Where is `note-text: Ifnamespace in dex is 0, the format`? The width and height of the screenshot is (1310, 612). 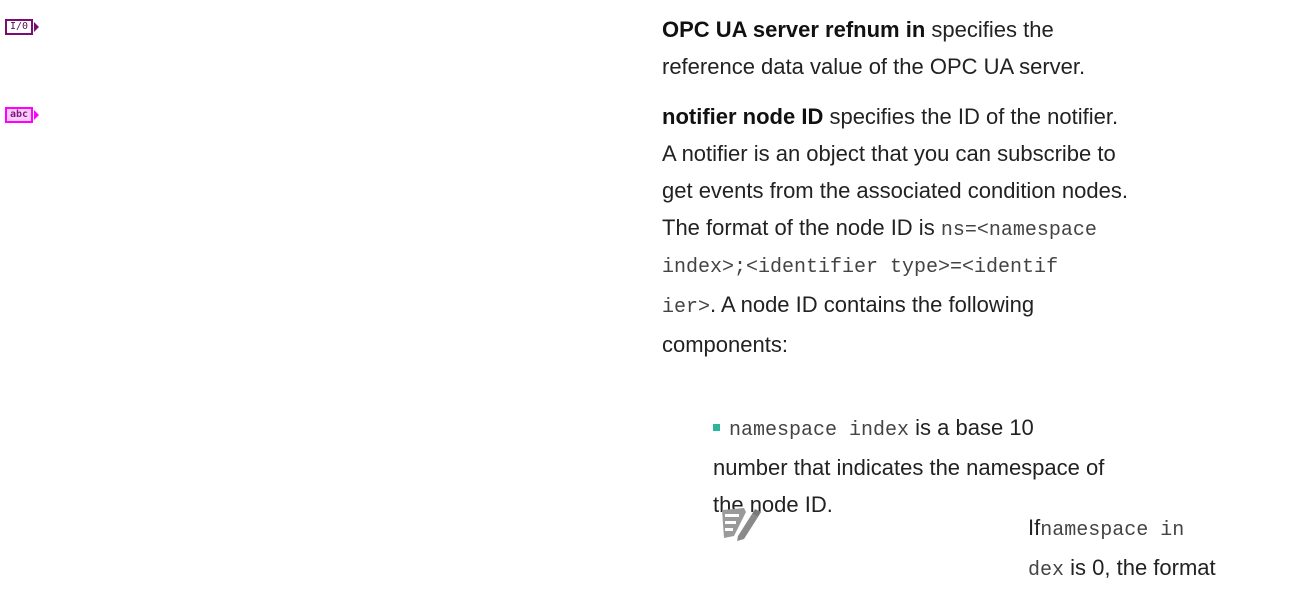
note-text: Ifnamespace in dex is 0, the format is located at coordinates (1169, 549).